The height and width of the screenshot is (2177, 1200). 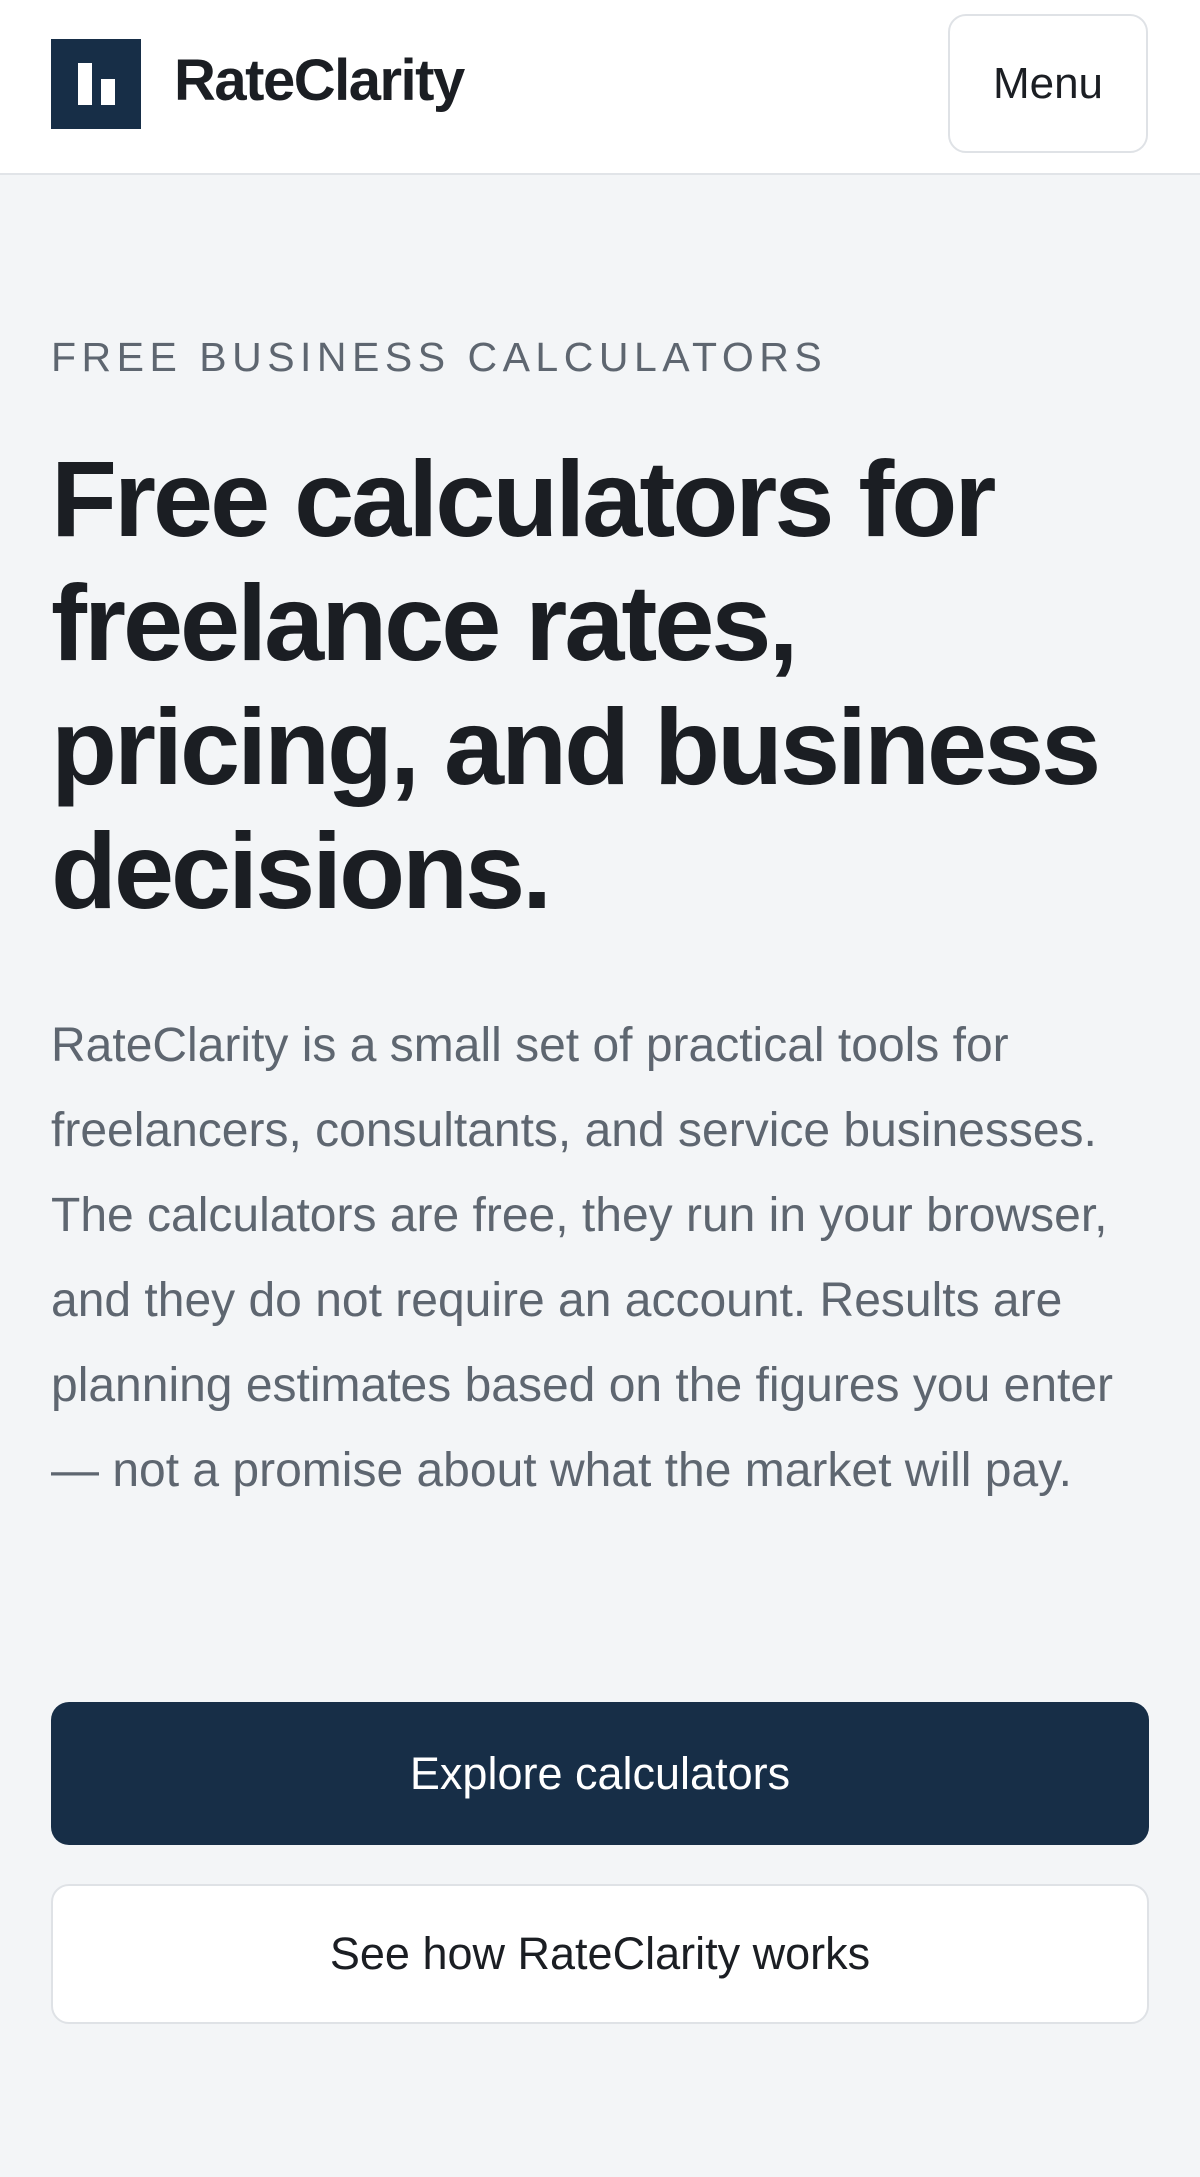 I want to click on brand-name: RateClarity, so click(x=319, y=81).